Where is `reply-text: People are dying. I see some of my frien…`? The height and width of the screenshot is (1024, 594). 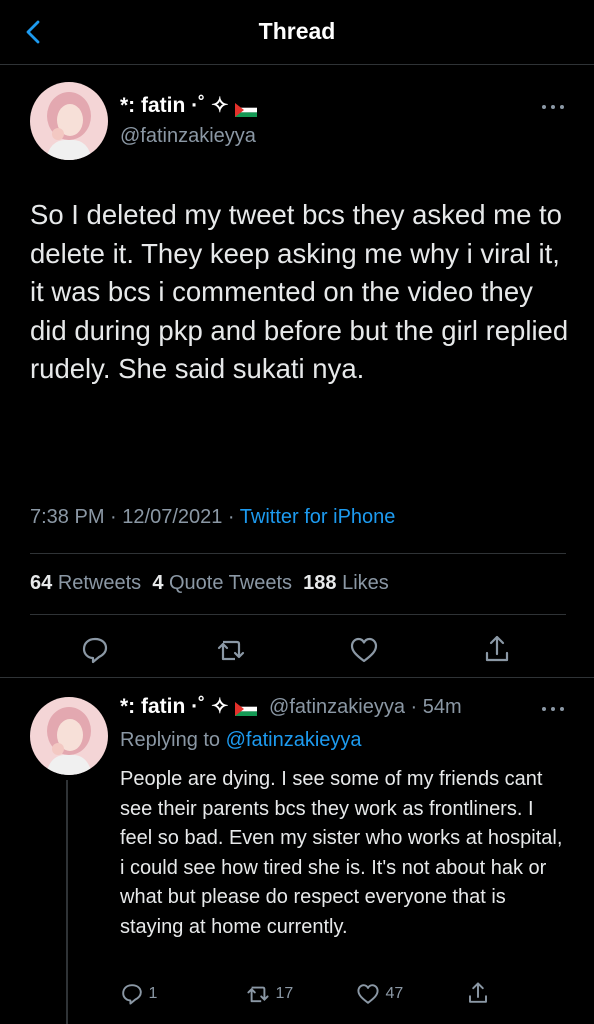 reply-text: People are dying. I see some of my frien… is located at coordinates (341, 853).